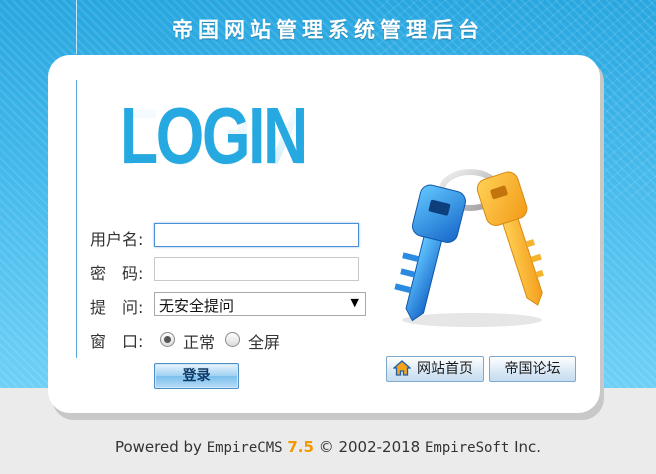  I want to click on logo-reflection: LOGIN, so click(213, 138).